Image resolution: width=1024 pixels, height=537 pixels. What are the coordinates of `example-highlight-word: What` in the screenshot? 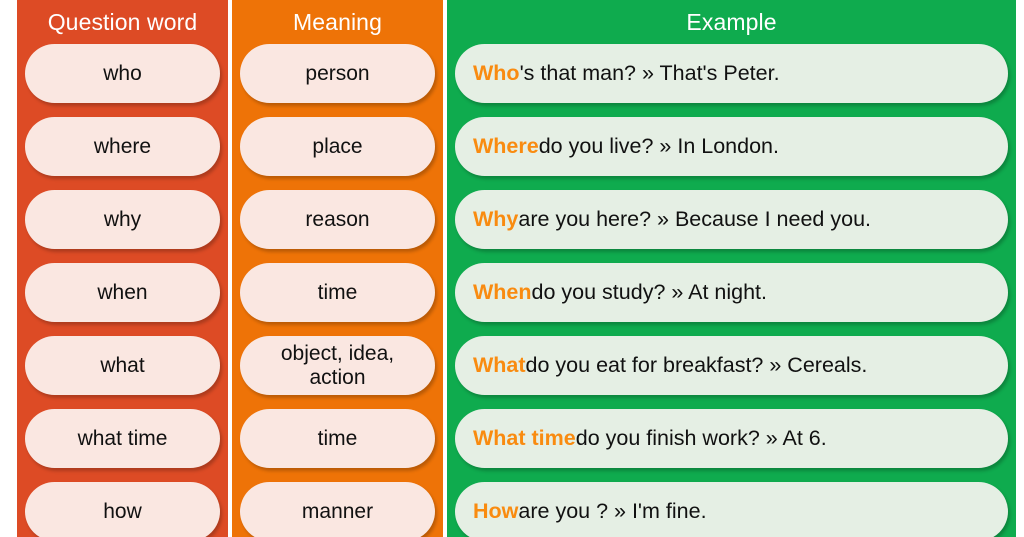 It's located at (499, 365).